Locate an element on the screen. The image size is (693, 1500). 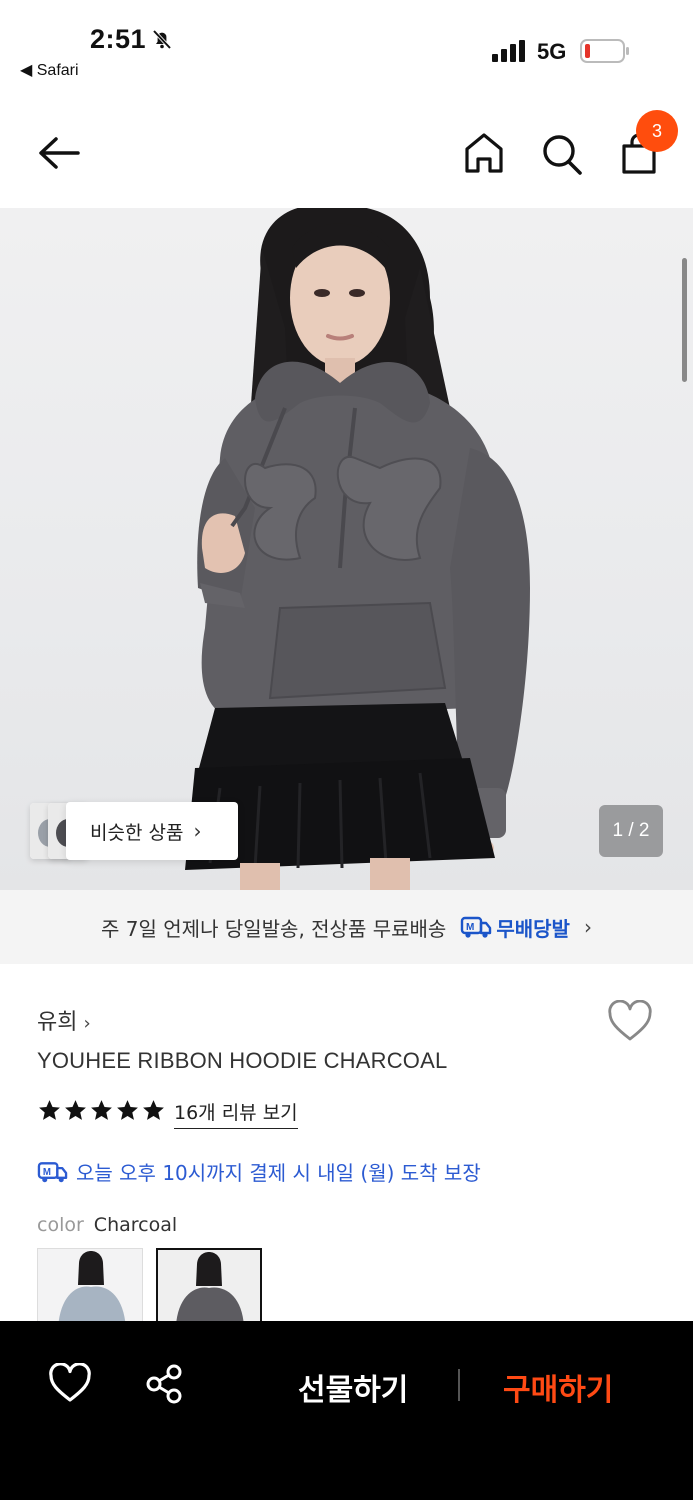
page-scroll-indicator is located at coordinates (684, 320).